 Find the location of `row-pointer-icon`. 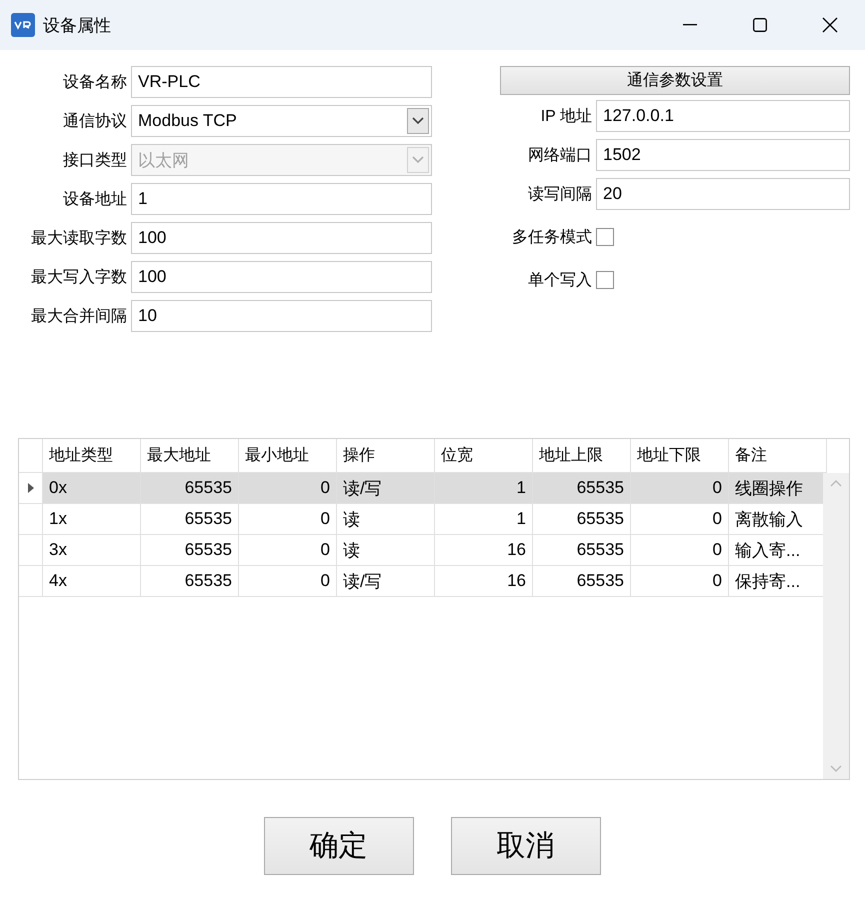

row-pointer-icon is located at coordinates (31, 488).